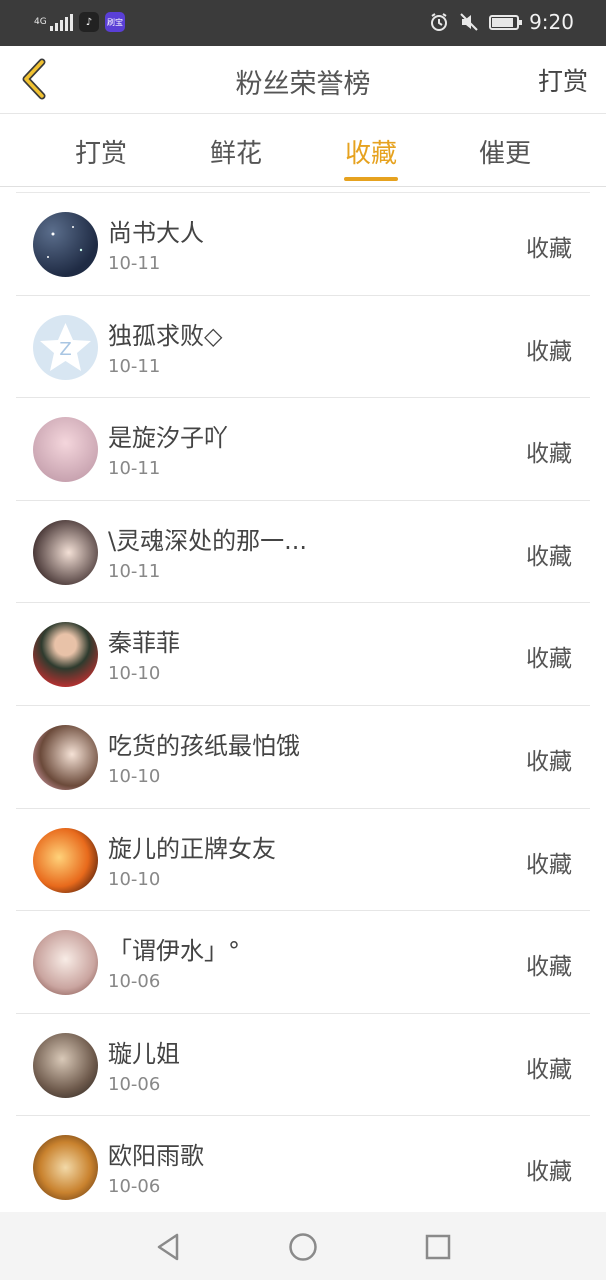 The width and height of the screenshot is (606, 1280). I want to click on tab-favorites: 收藏, so click(371, 151).